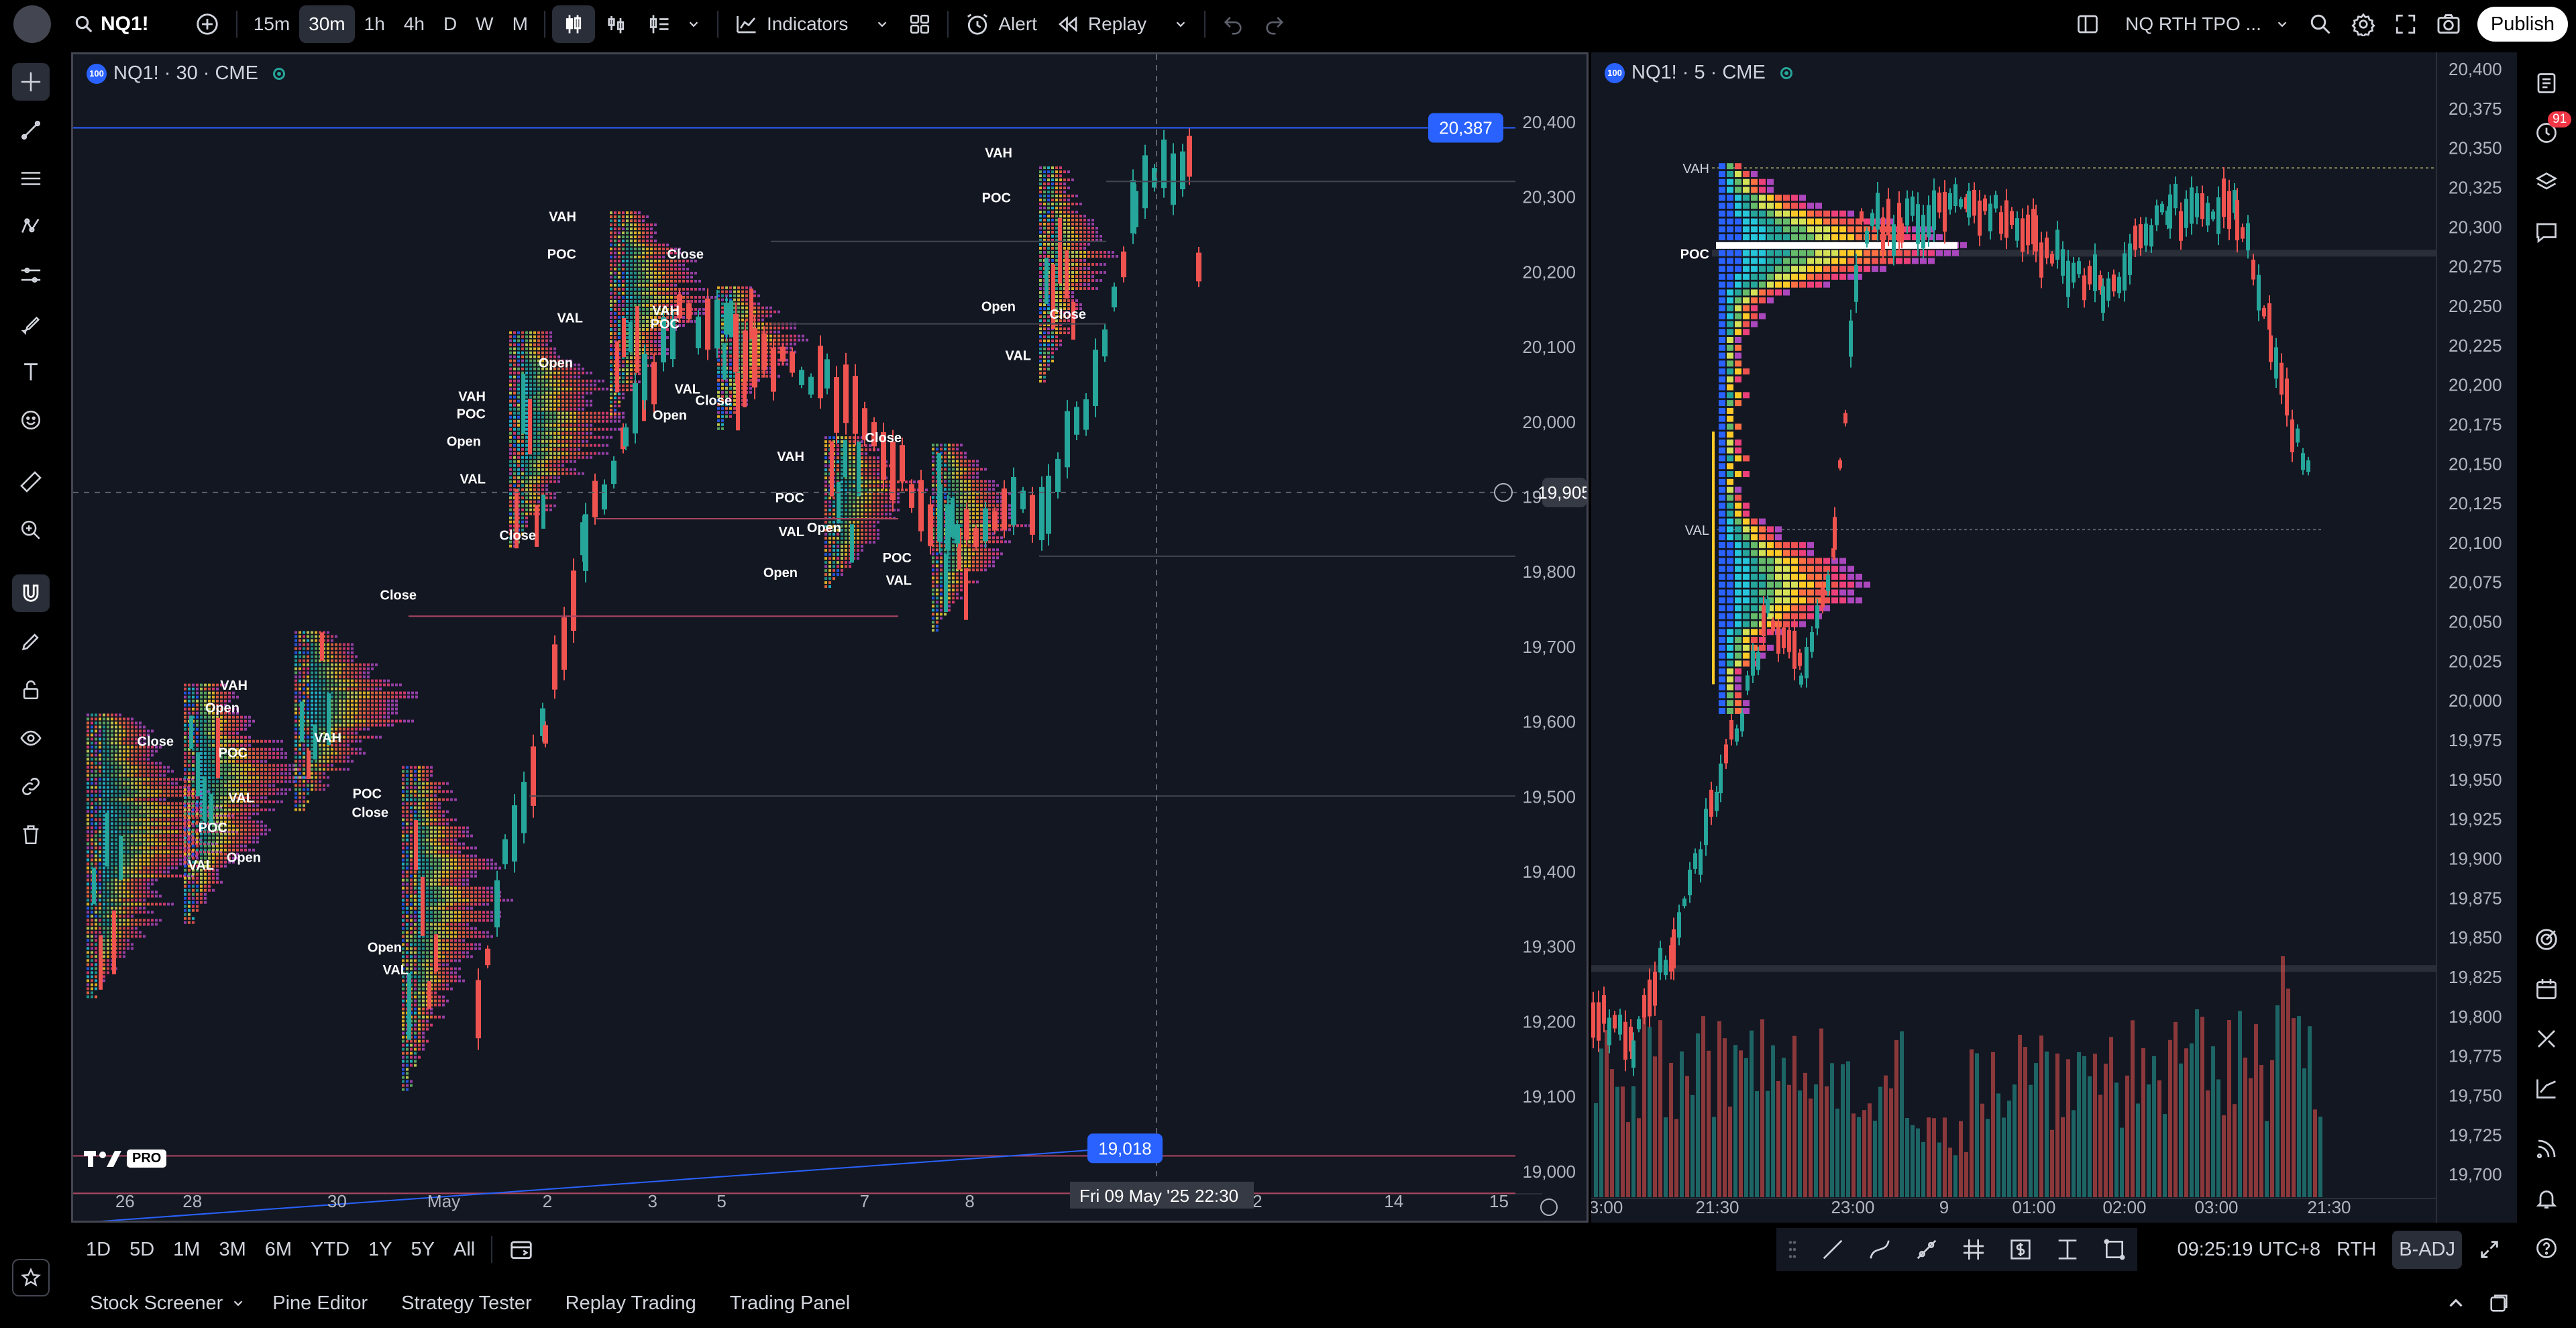  Describe the element at coordinates (374, 24) in the screenshot. I see `interval-1h: 1h` at that location.